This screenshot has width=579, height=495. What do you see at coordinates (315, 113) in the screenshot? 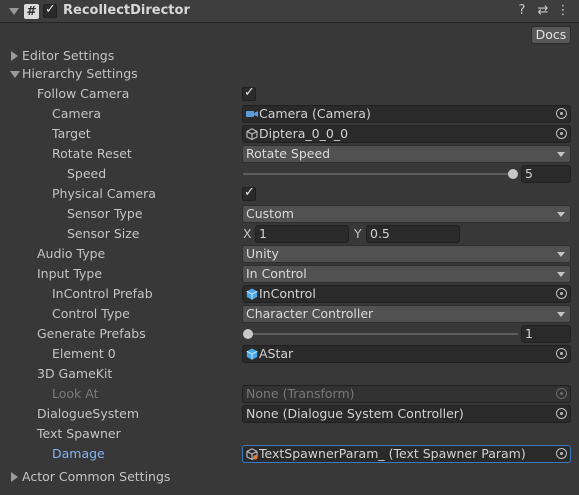
I see `camera-value: Camera (Camera)` at bounding box center [315, 113].